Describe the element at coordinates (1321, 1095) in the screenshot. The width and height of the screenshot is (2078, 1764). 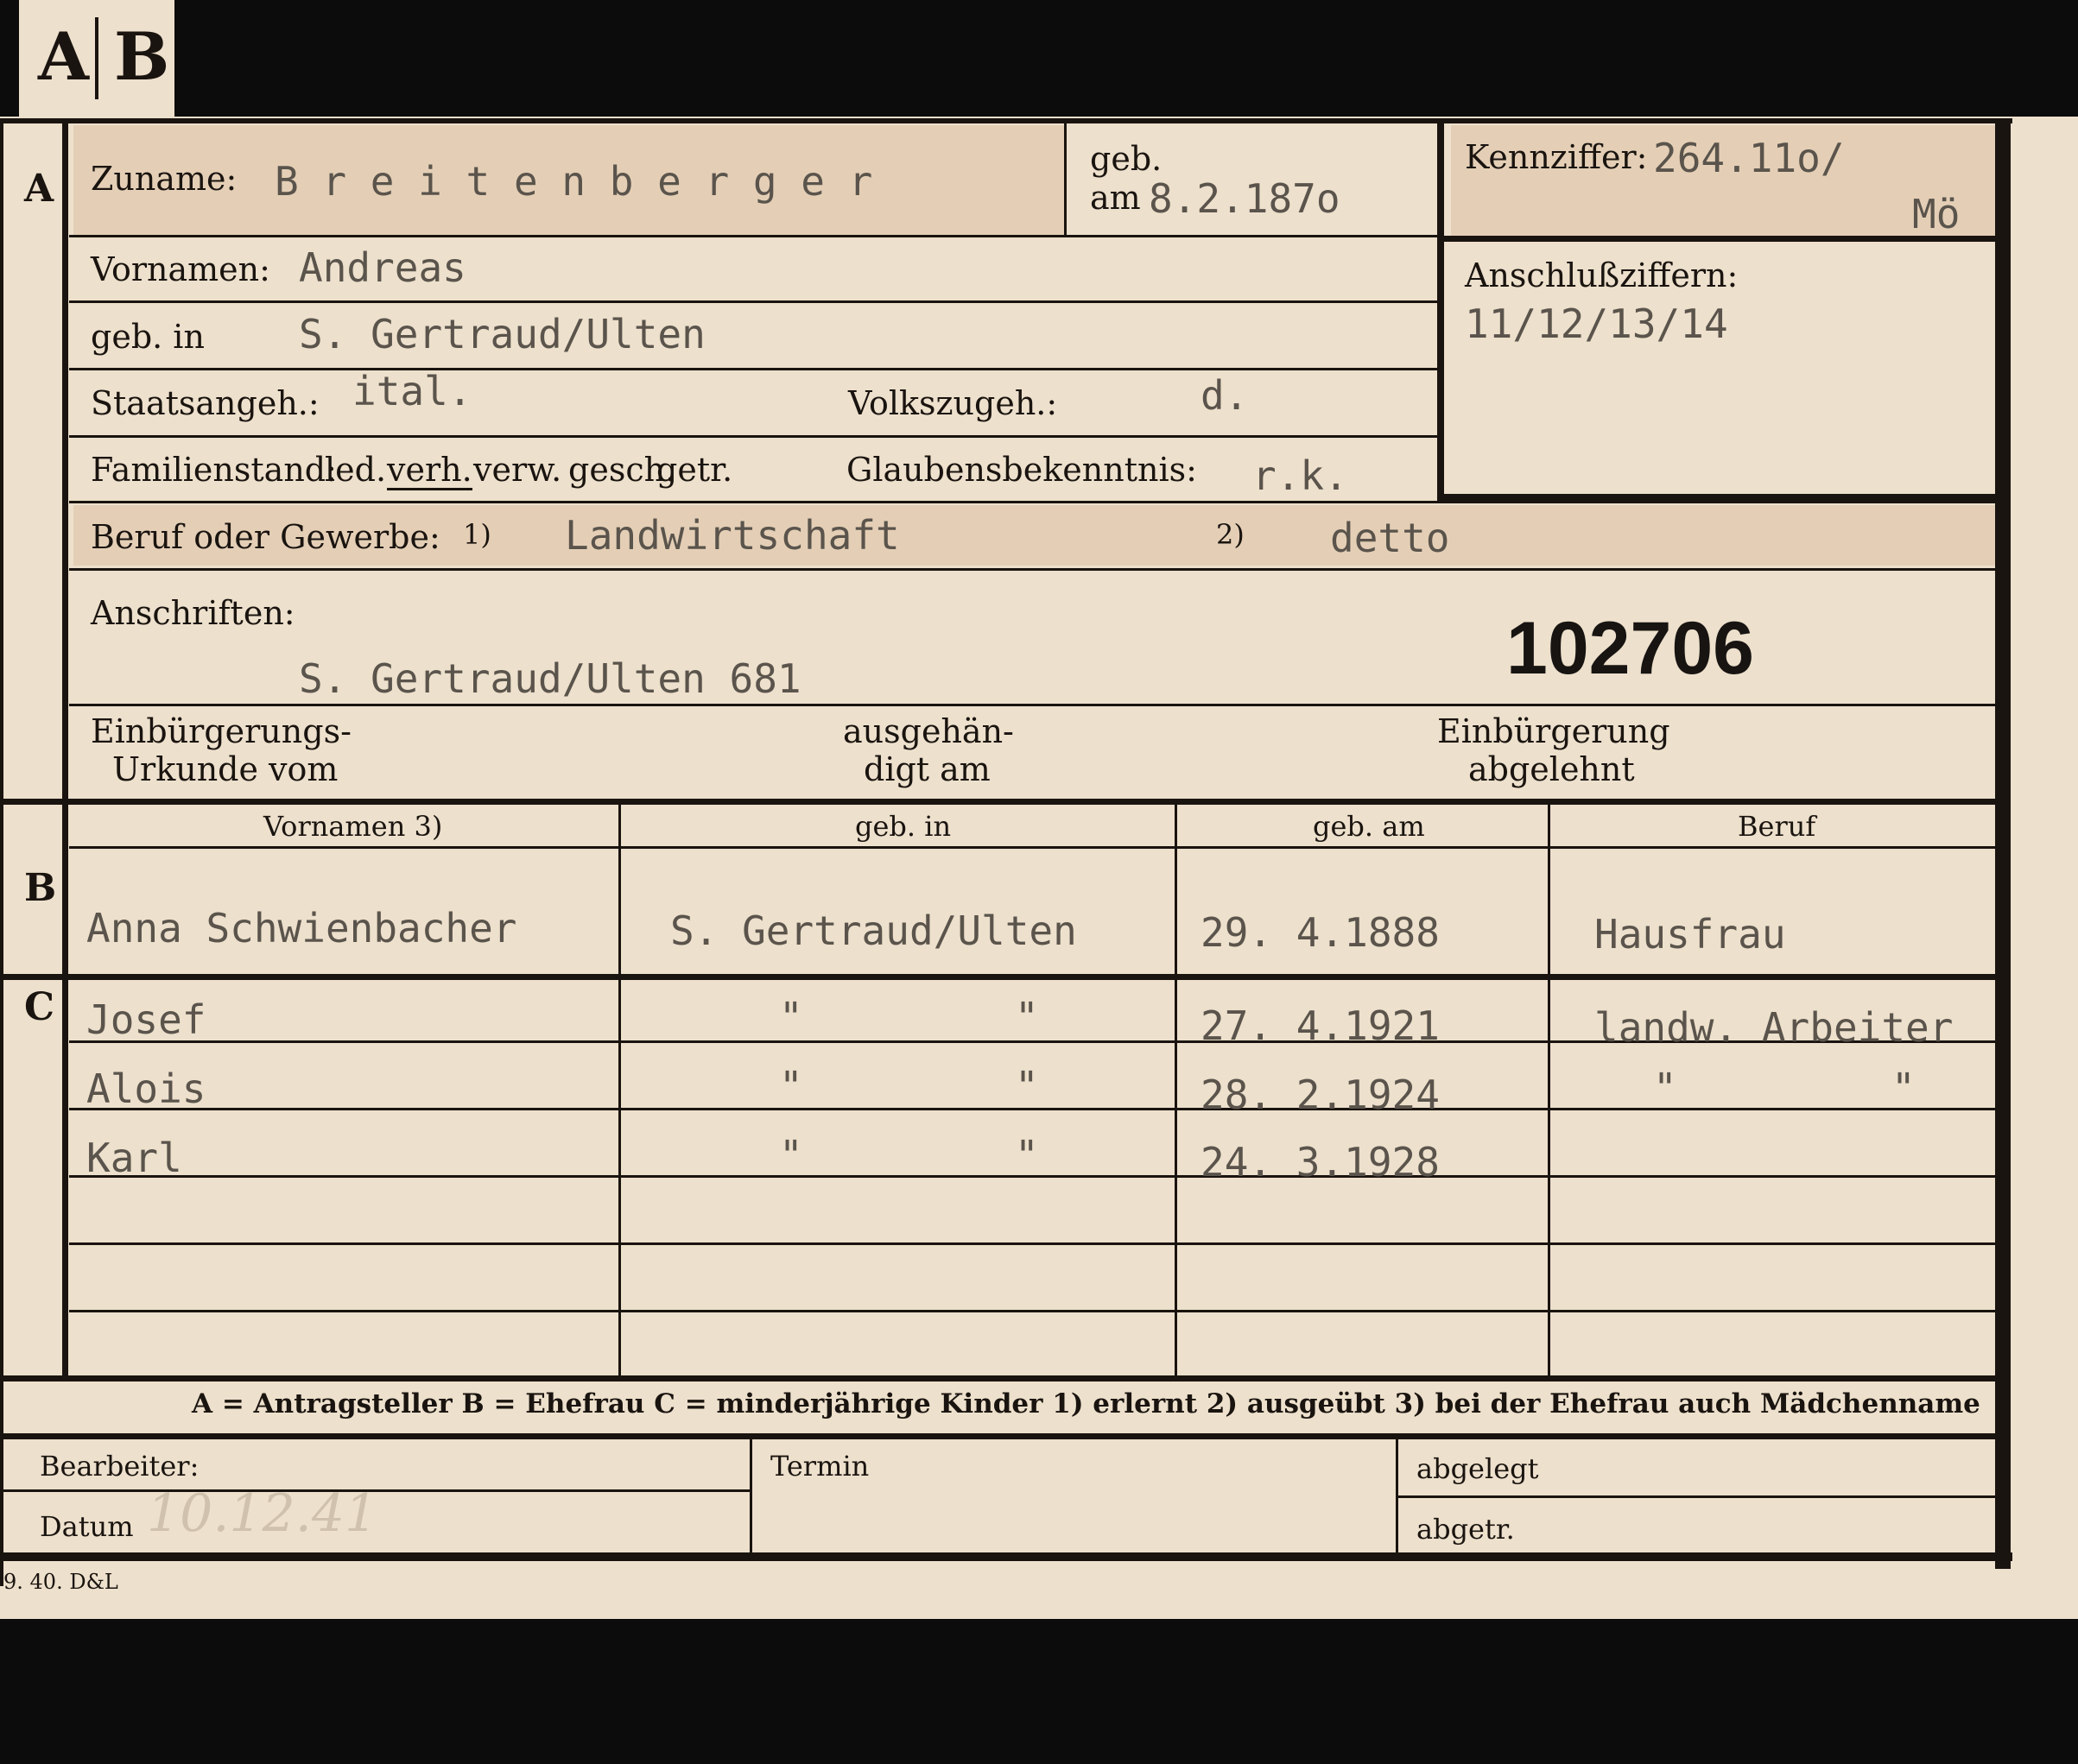
I see `child-geb-am: 28. 2.1924` at that location.